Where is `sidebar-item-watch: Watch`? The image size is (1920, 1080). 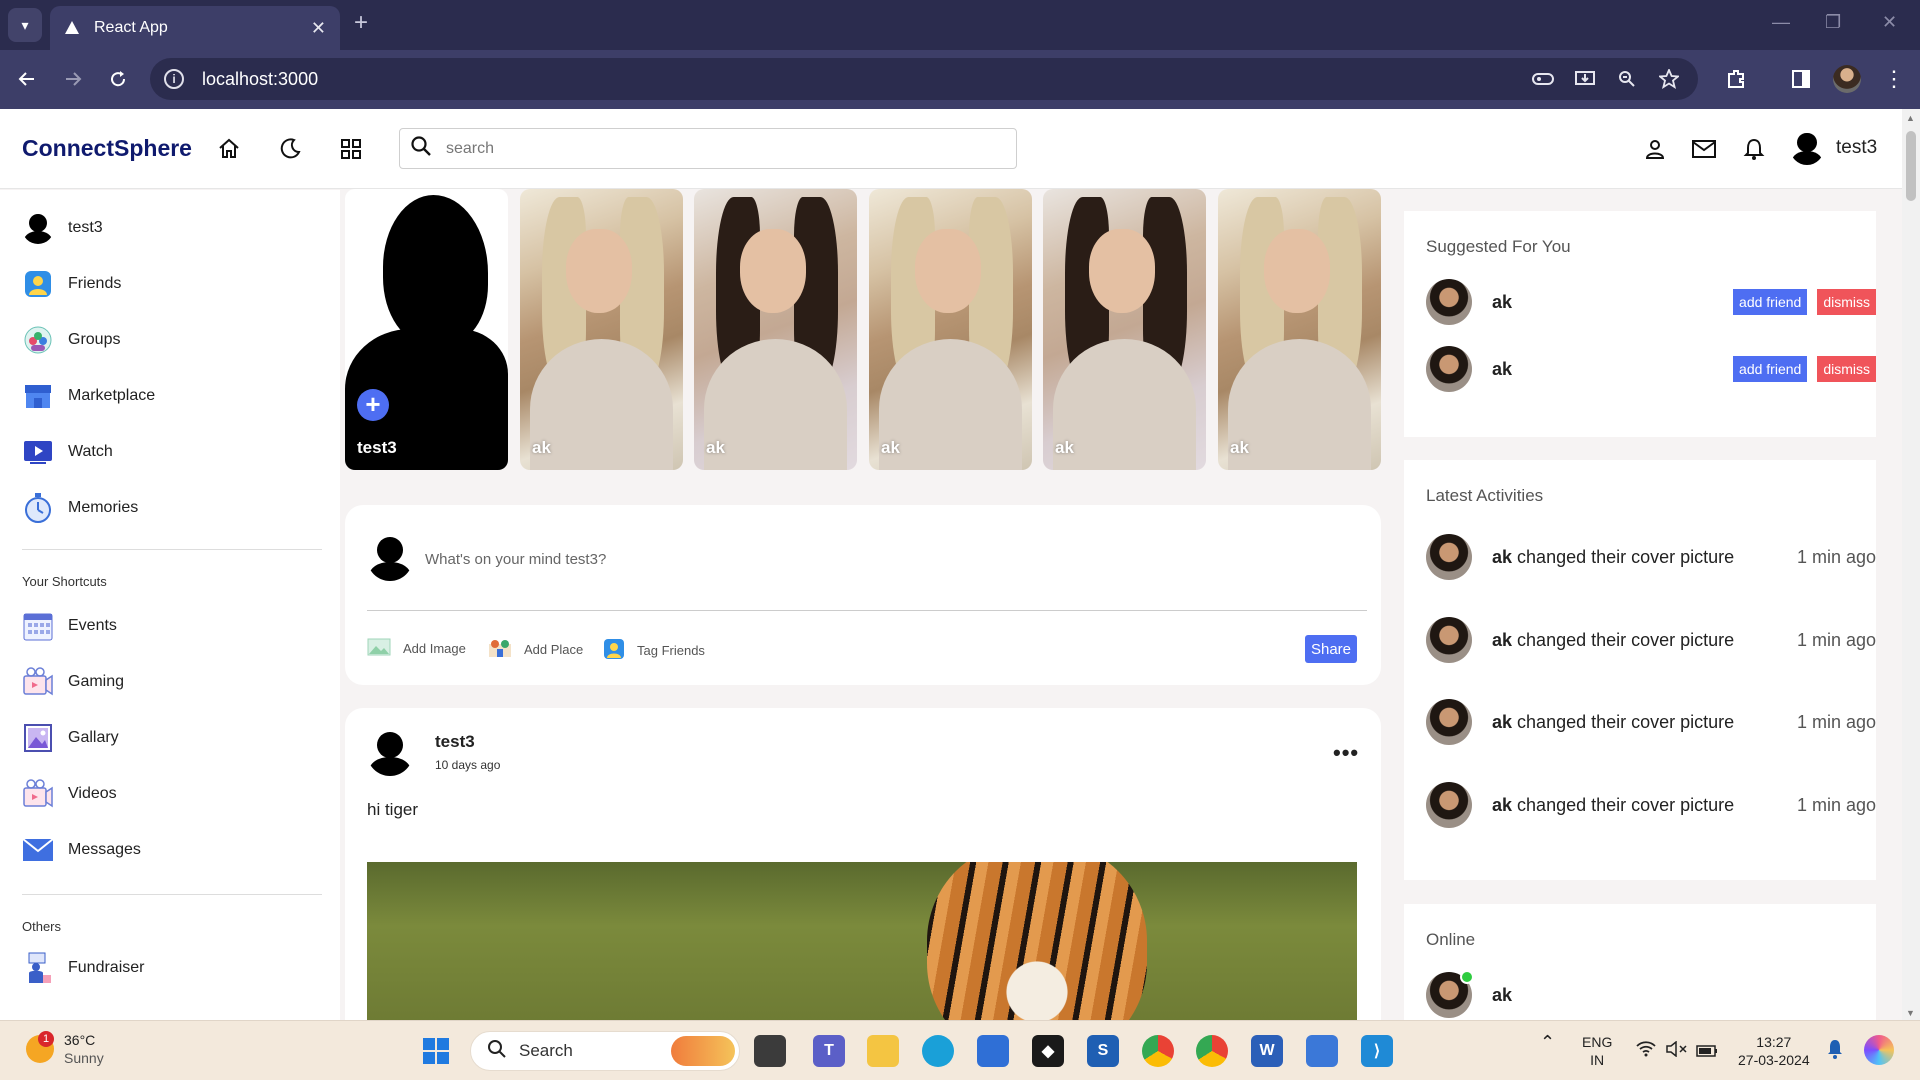 sidebar-item-watch: Watch is located at coordinates (67, 452).